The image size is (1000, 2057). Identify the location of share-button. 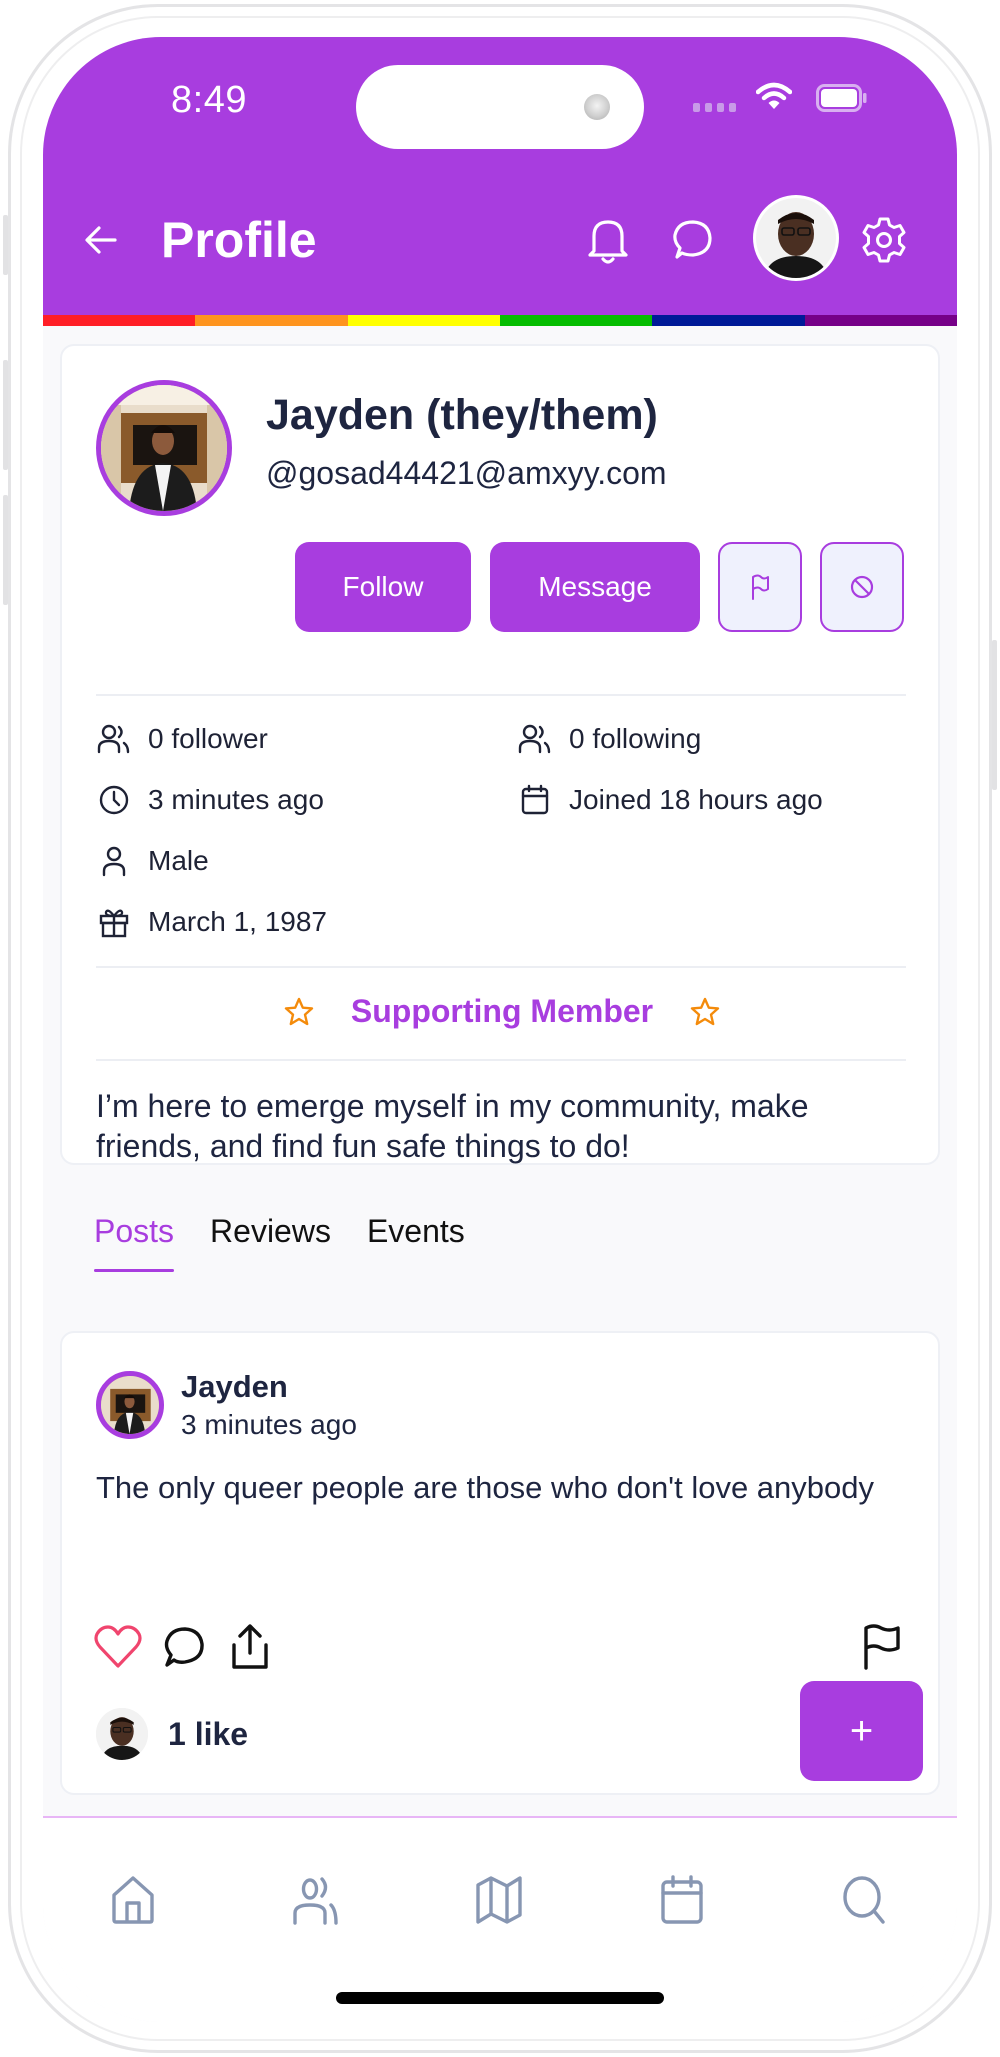
(250, 1647).